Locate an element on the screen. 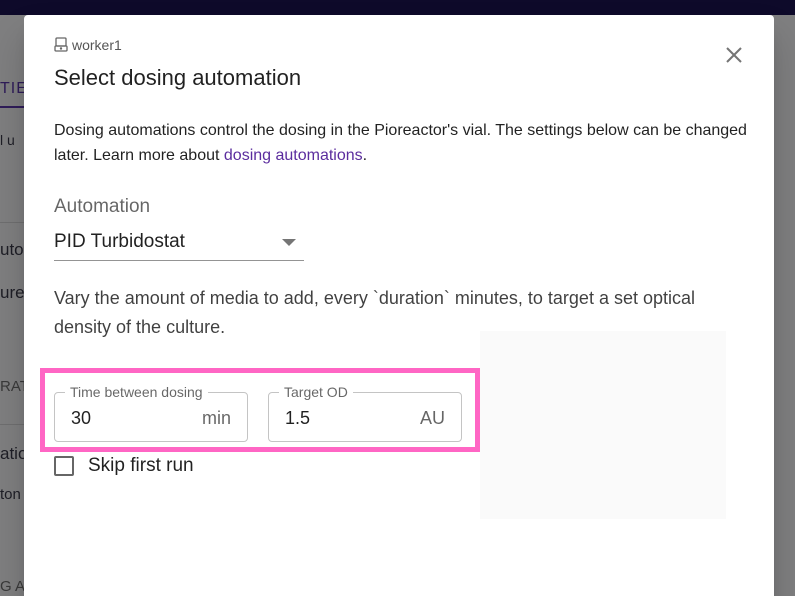 The width and height of the screenshot is (795, 596). field-label: Time between dosing is located at coordinates (136, 392).